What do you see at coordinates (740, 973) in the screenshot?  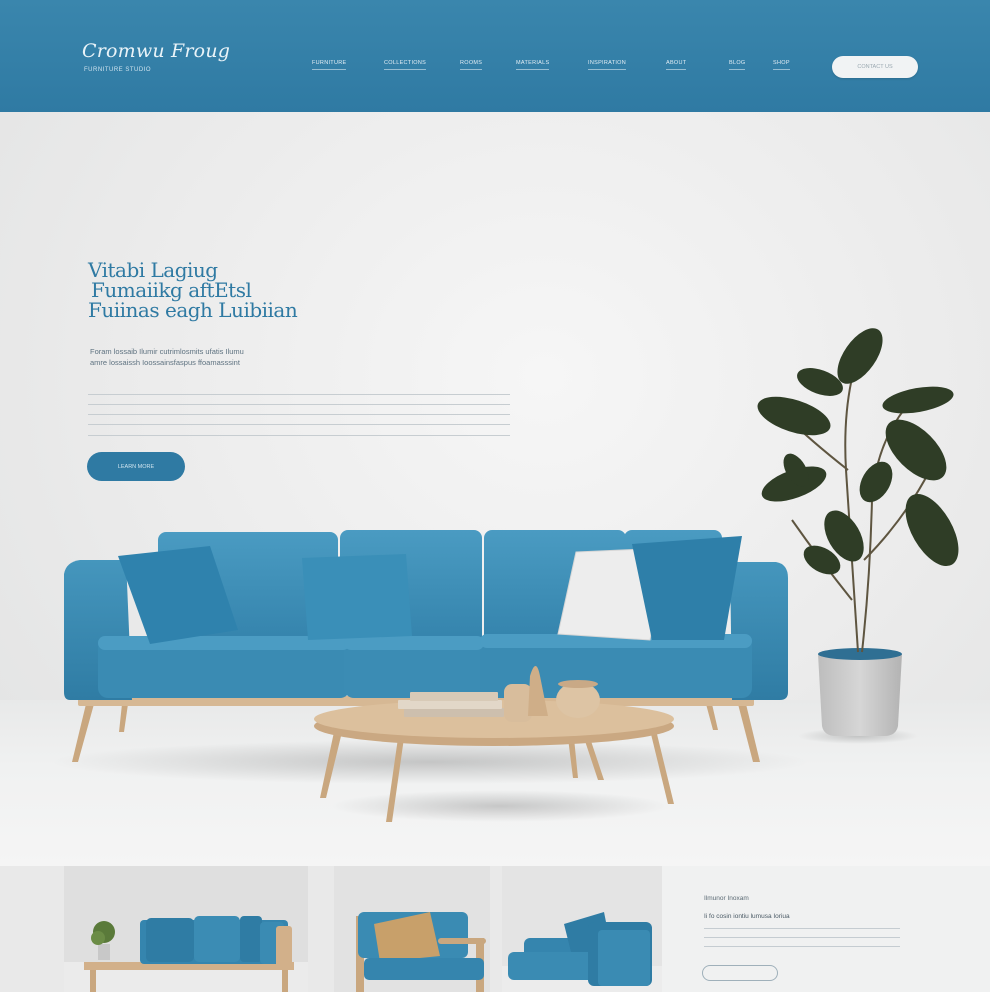 I see `info-card-button` at bounding box center [740, 973].